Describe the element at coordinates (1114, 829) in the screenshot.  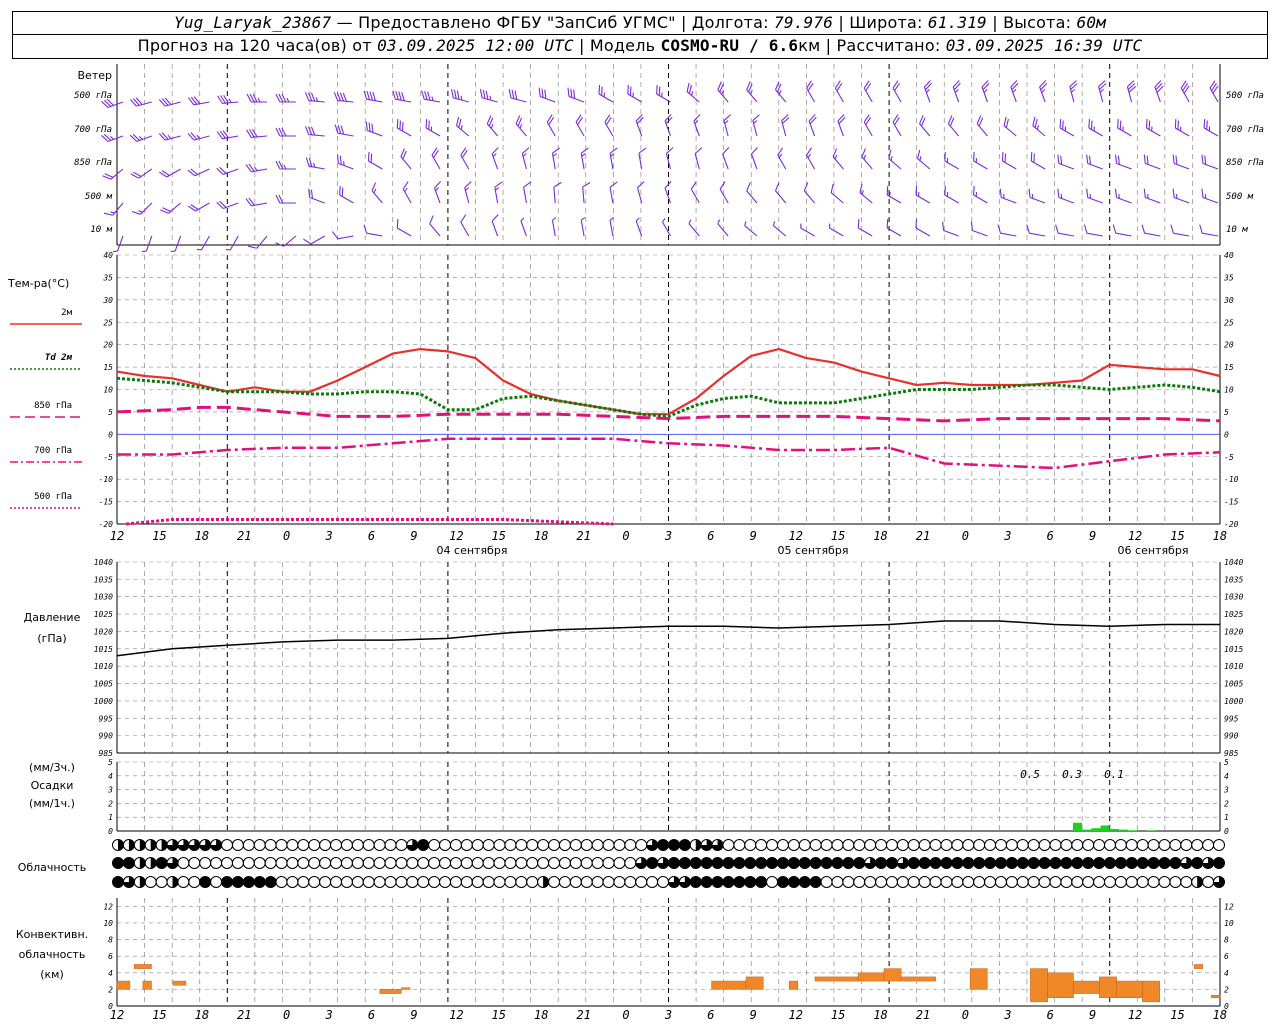
I see `precip-bar` at that location.